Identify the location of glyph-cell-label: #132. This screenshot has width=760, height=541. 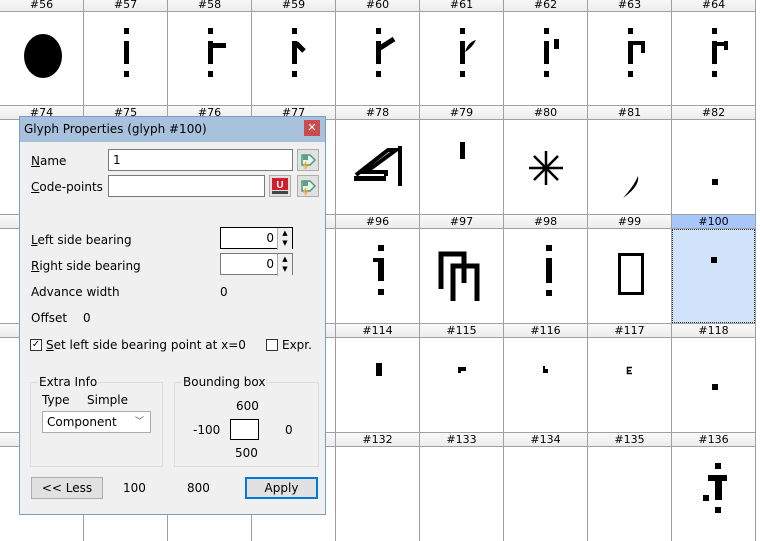
(377, 439).